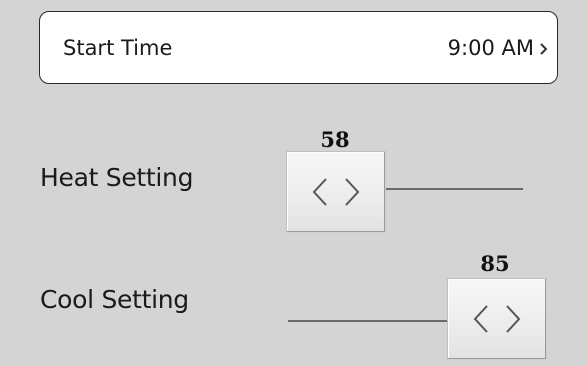 The height and width of the screenshot is (366, 587). What do you see at coordinates (368, 321) in the screenshot?
I see `cool-slider-track` at bounding box center [368, 321].